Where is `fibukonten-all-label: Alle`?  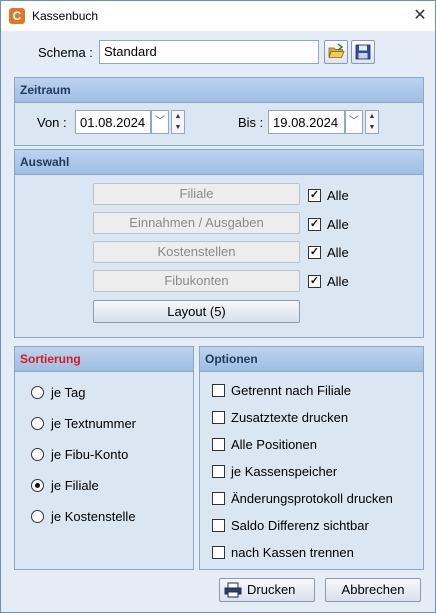
fibukonten-all-label: Alle is located at coordinates (338, 281).